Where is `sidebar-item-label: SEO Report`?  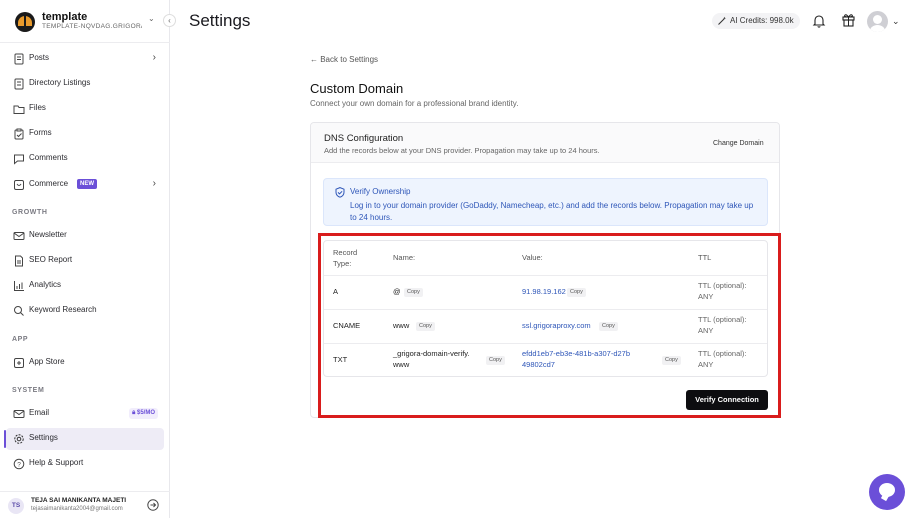
sidebar-item-label: SEO Report is located at coordinates (51, 259).